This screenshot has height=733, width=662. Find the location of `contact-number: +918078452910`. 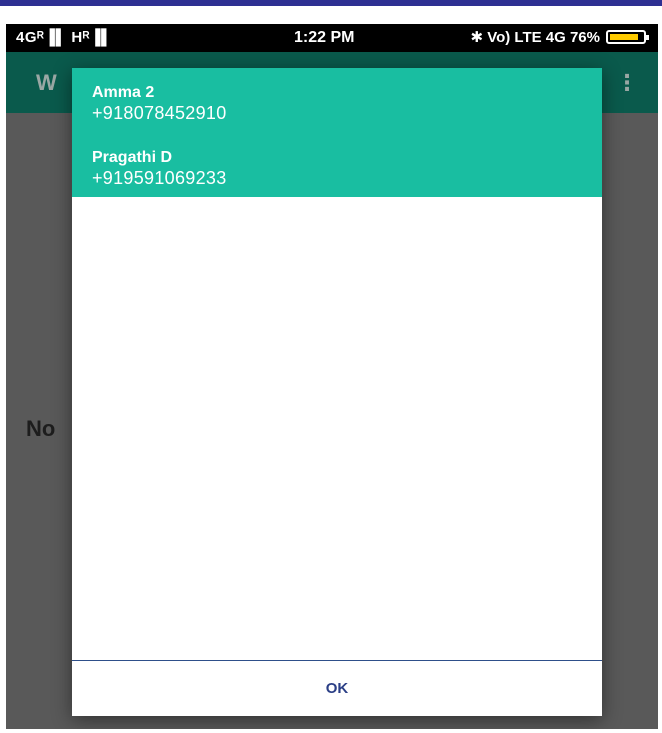

contact-number: +918078452910 is located at coordinates (159, 113).